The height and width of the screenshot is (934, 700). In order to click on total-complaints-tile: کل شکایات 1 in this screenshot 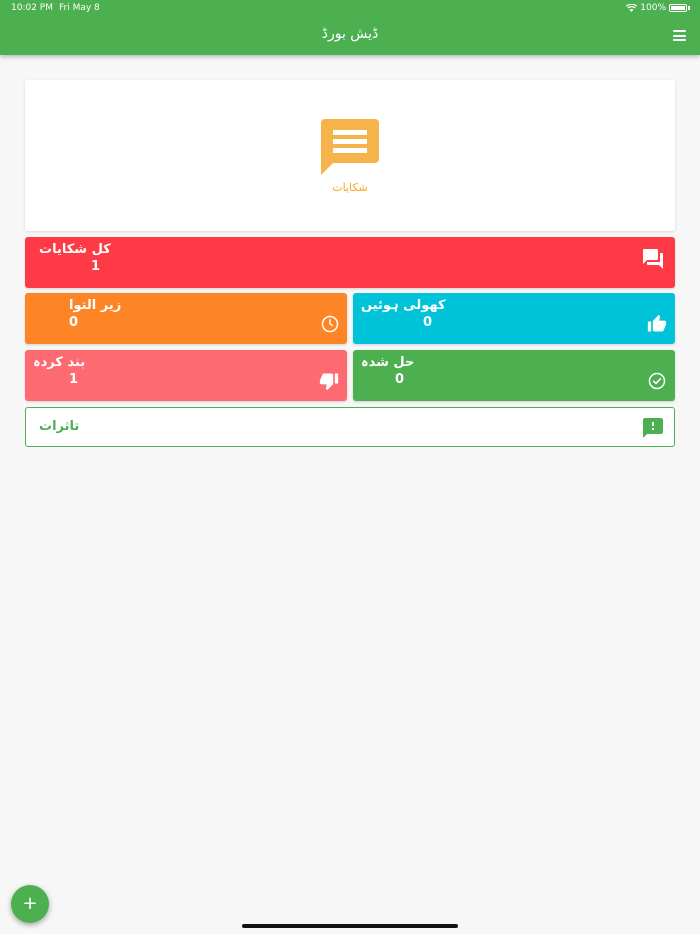, I will do `click(350, 262)`.